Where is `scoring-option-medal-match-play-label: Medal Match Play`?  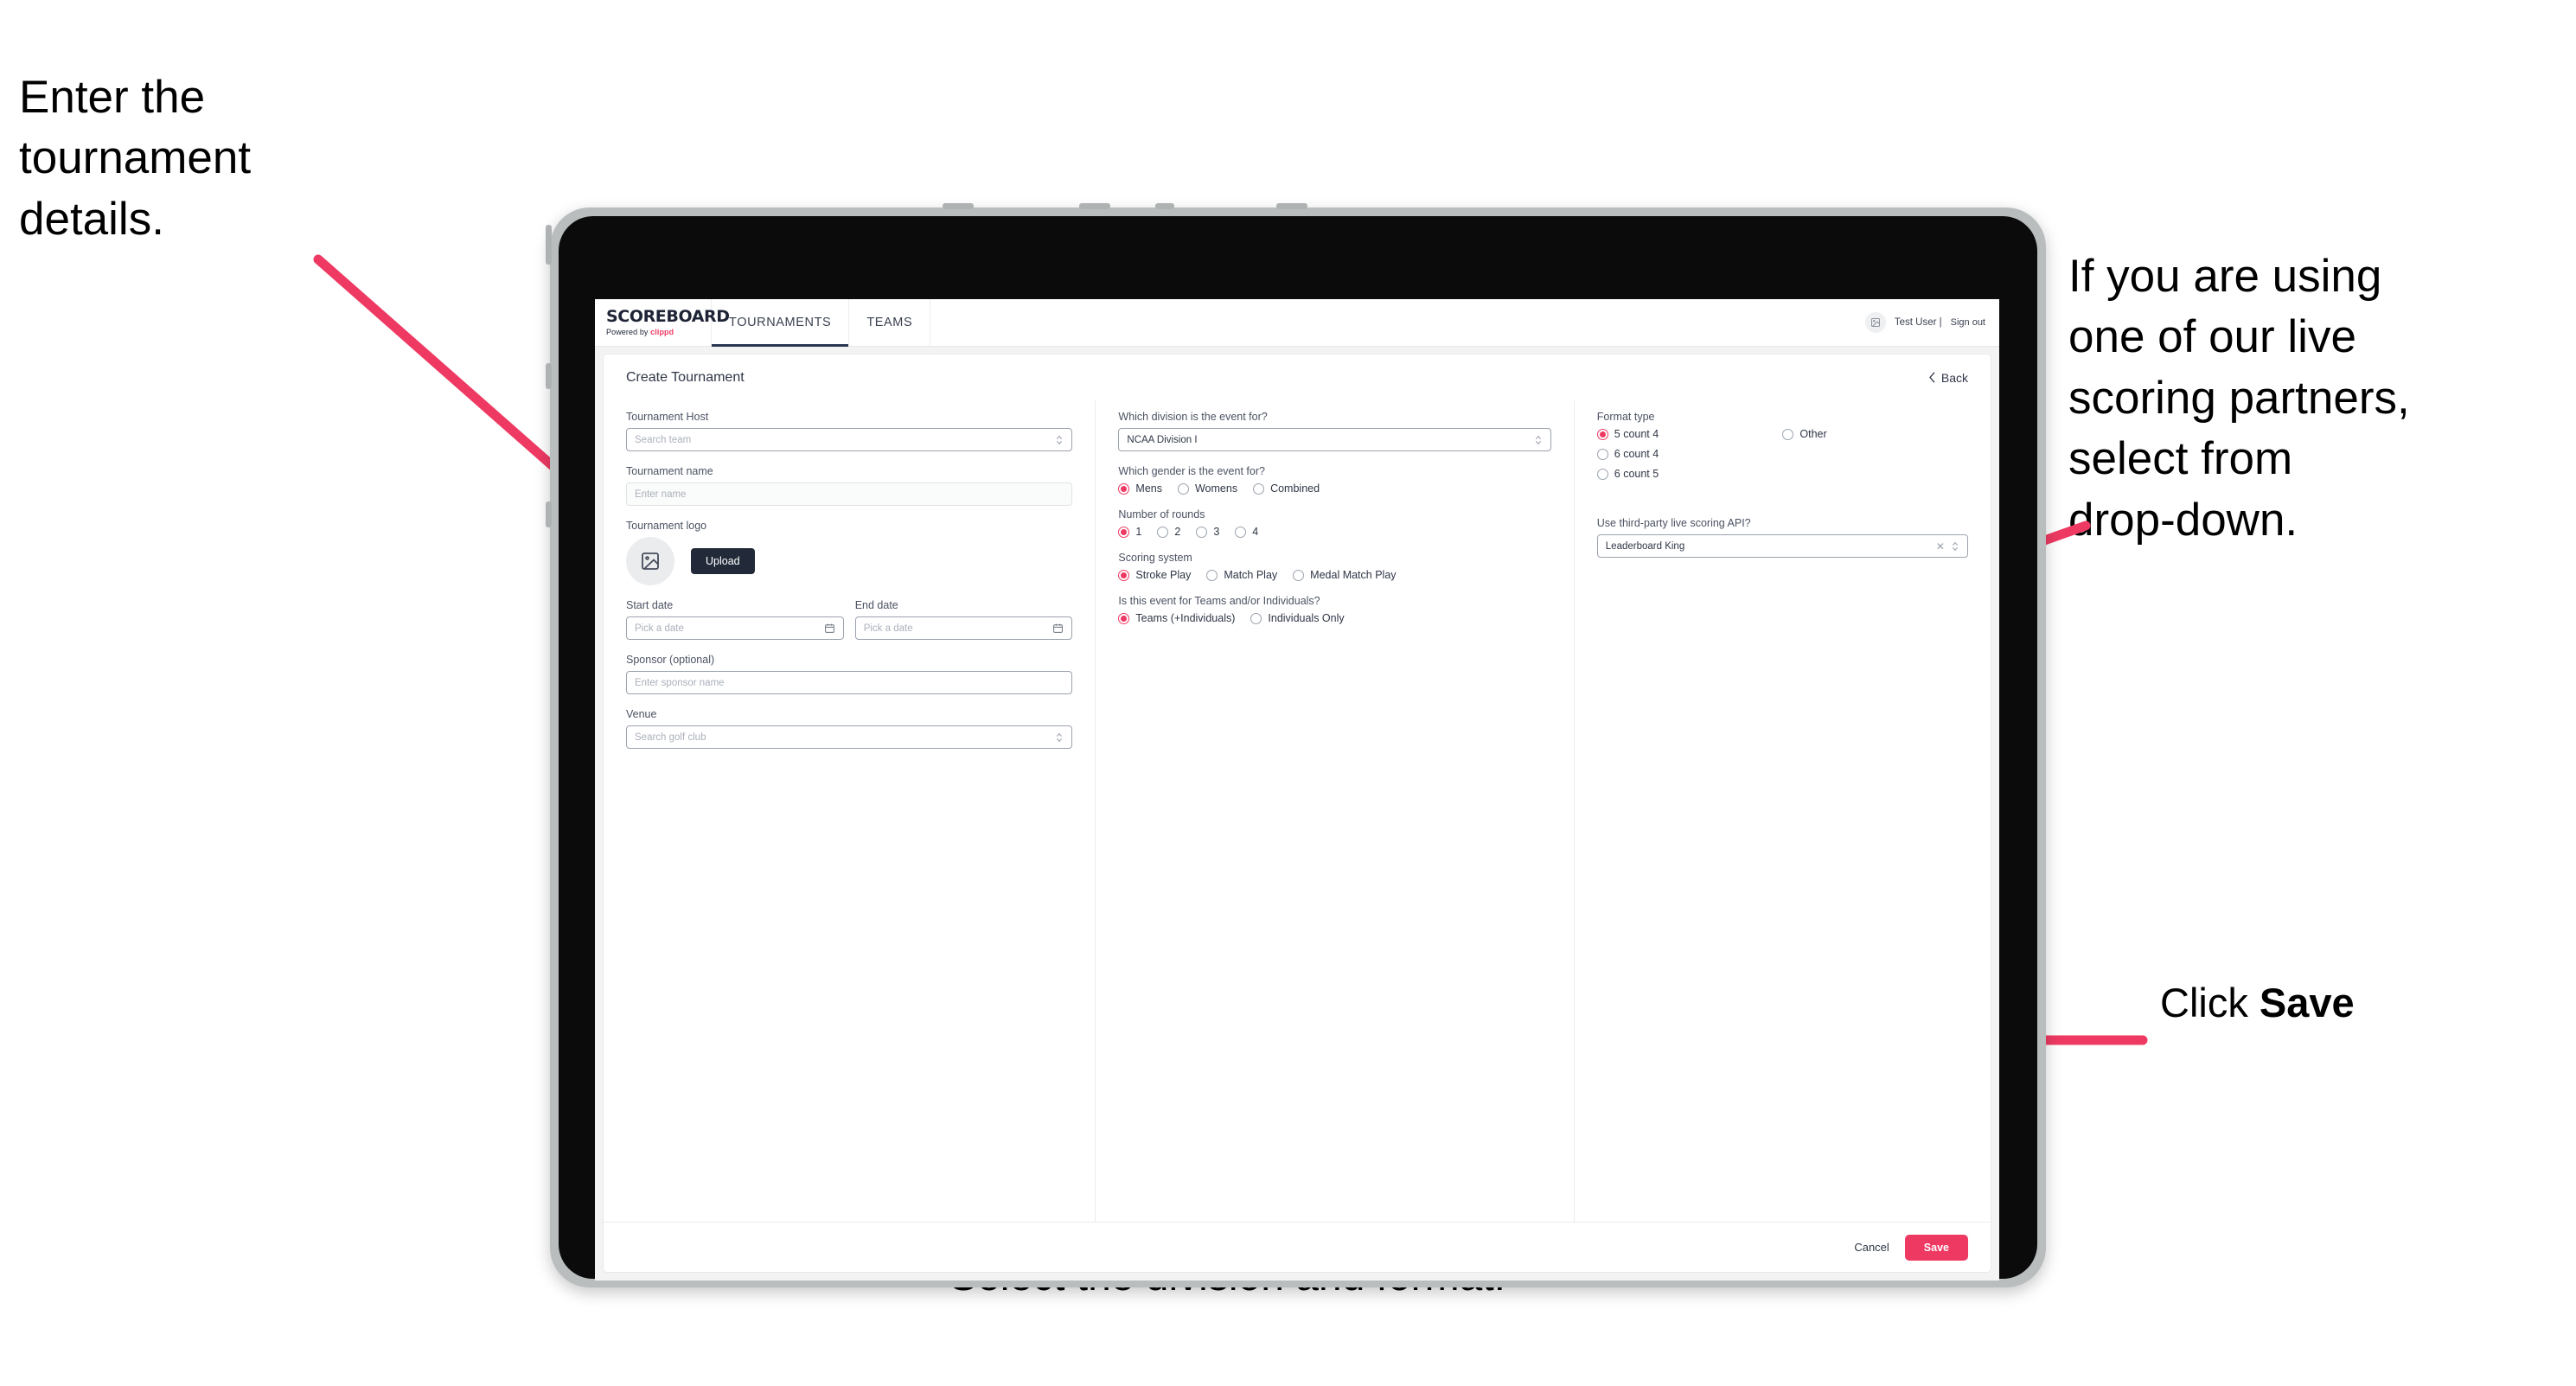
scoring-option-medal-match-play-label: Medal Match Play is located at coordinates (1354, 575).